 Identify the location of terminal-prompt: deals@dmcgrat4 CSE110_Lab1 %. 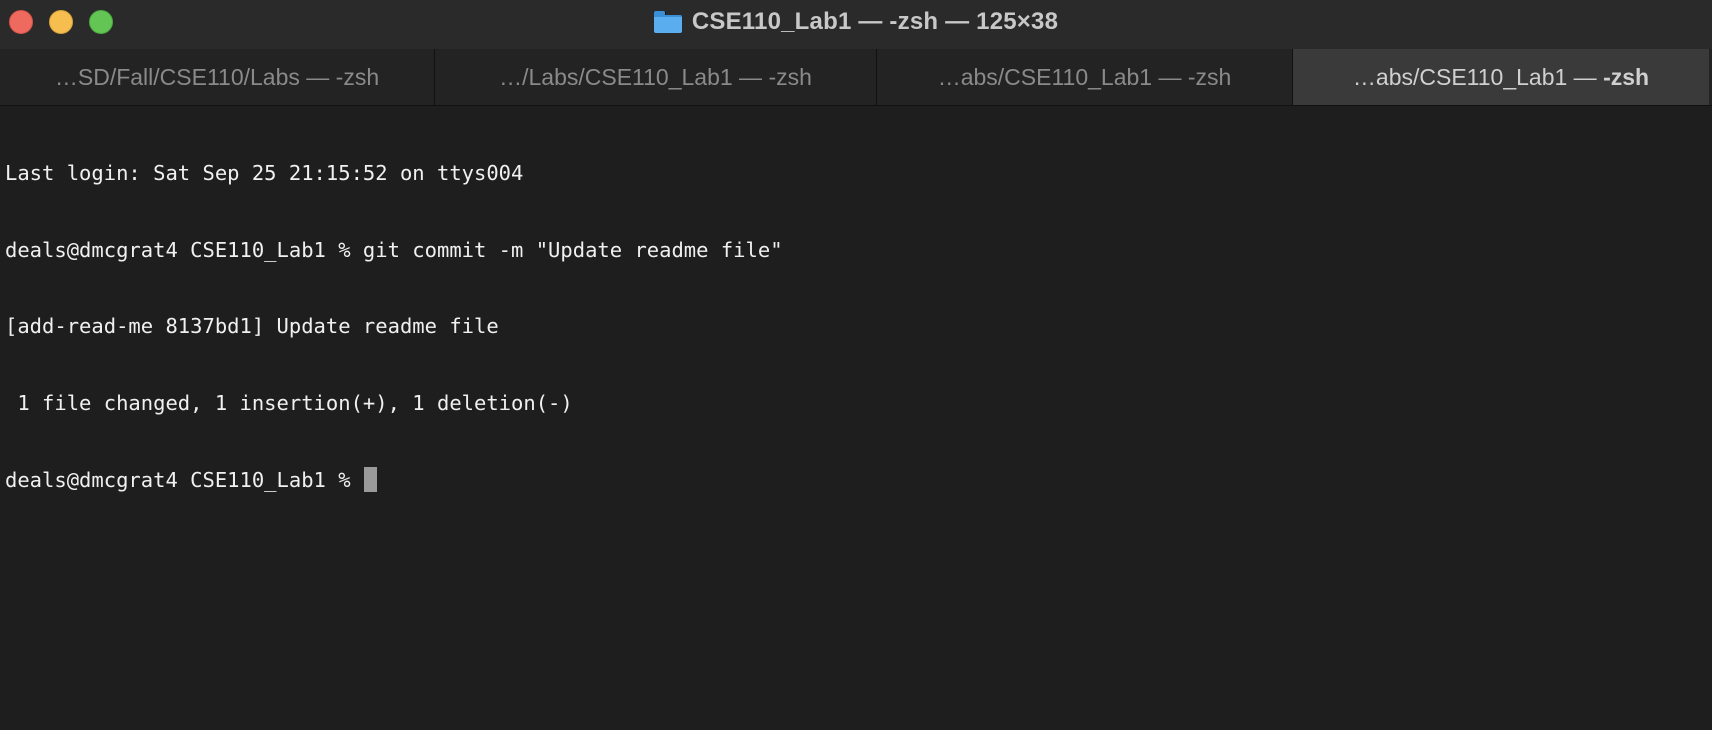
(184, 480).